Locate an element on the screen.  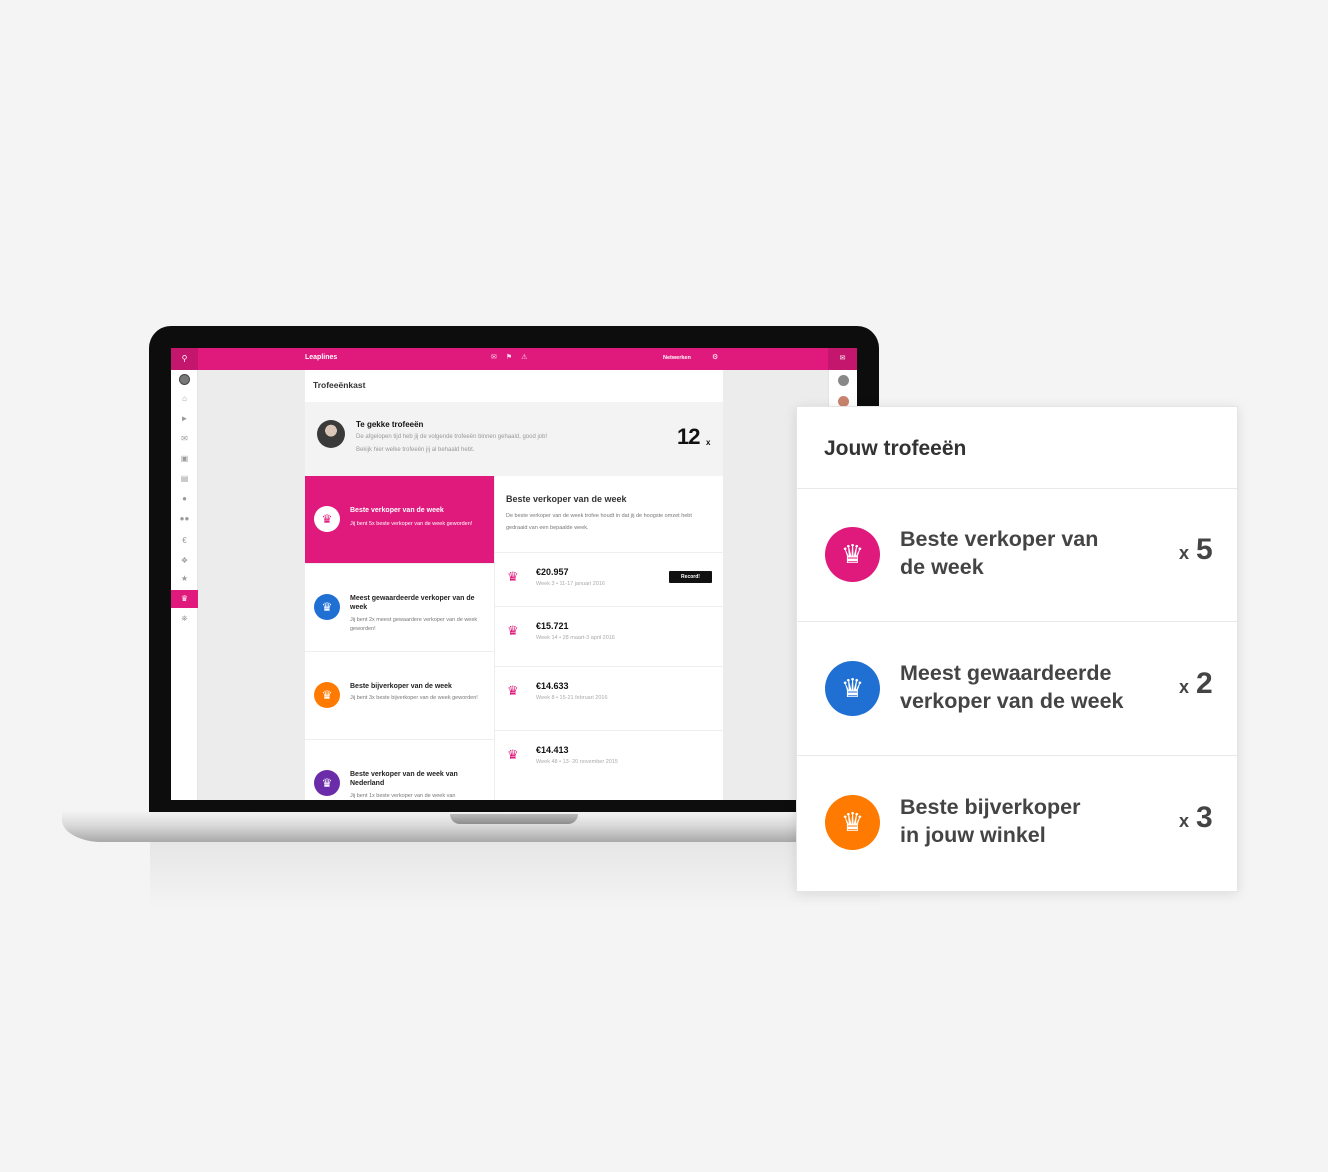
trophy-title: Beste bijverkoper van de week is located at coordinates (401, 686).